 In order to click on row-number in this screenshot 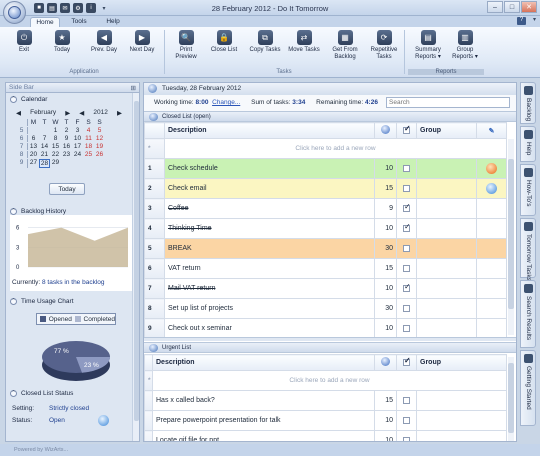, I will do `click(148, 435)`.